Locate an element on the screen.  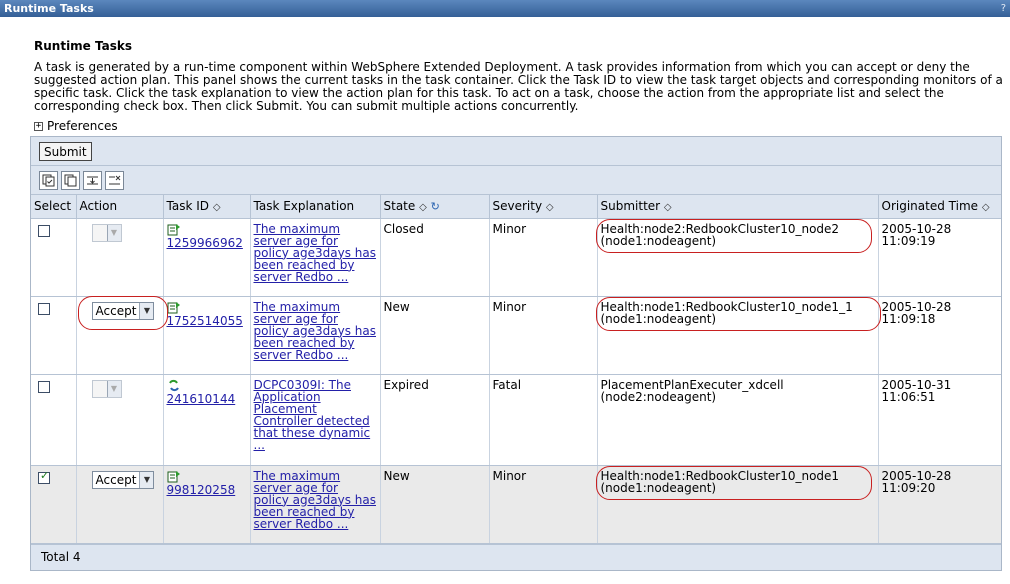
severity-cell: Fatal is located at coordinates (543, 420).